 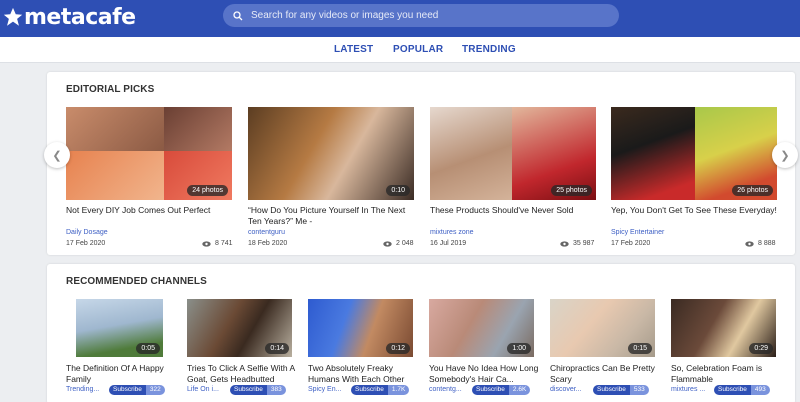 I want to click on channel-thumb-4: 1:00, so click(x=481, y=328).